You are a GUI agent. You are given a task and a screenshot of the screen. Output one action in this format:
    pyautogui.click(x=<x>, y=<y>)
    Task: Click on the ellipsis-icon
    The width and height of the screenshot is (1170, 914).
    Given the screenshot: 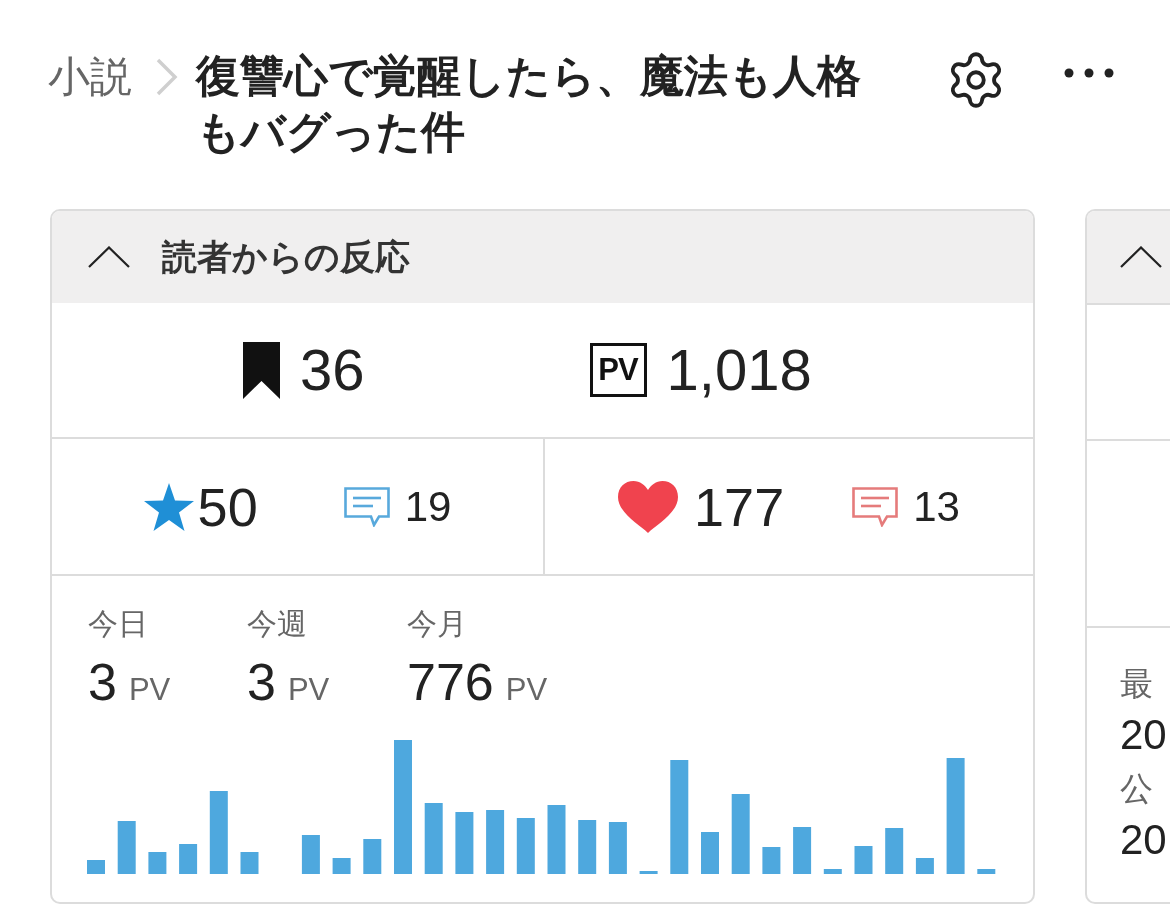 What is the action you would take?
    pyautogui.click(x=1089, y=73)
    